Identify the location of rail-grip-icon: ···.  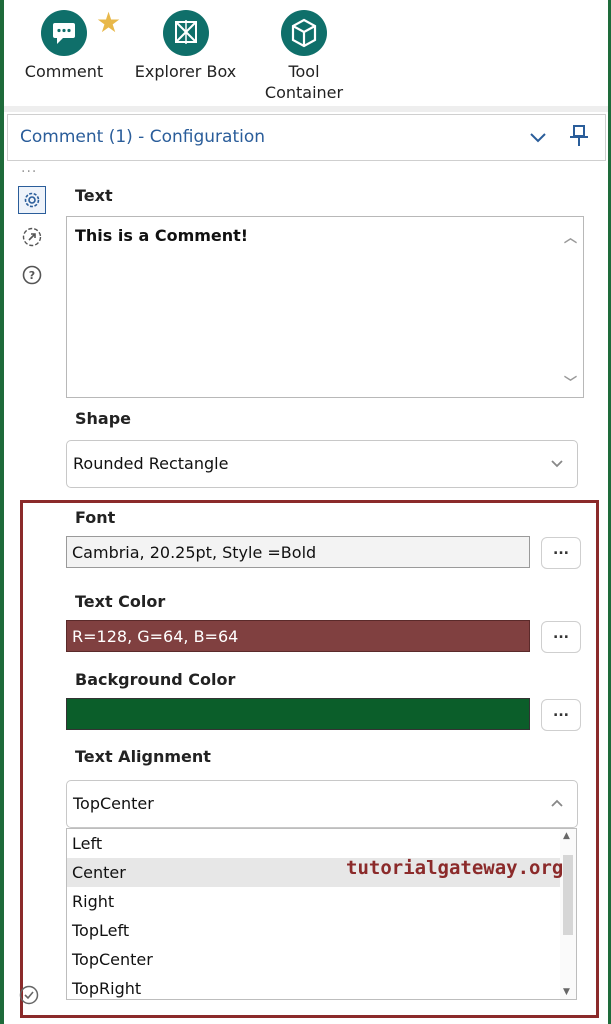
(29, 172).